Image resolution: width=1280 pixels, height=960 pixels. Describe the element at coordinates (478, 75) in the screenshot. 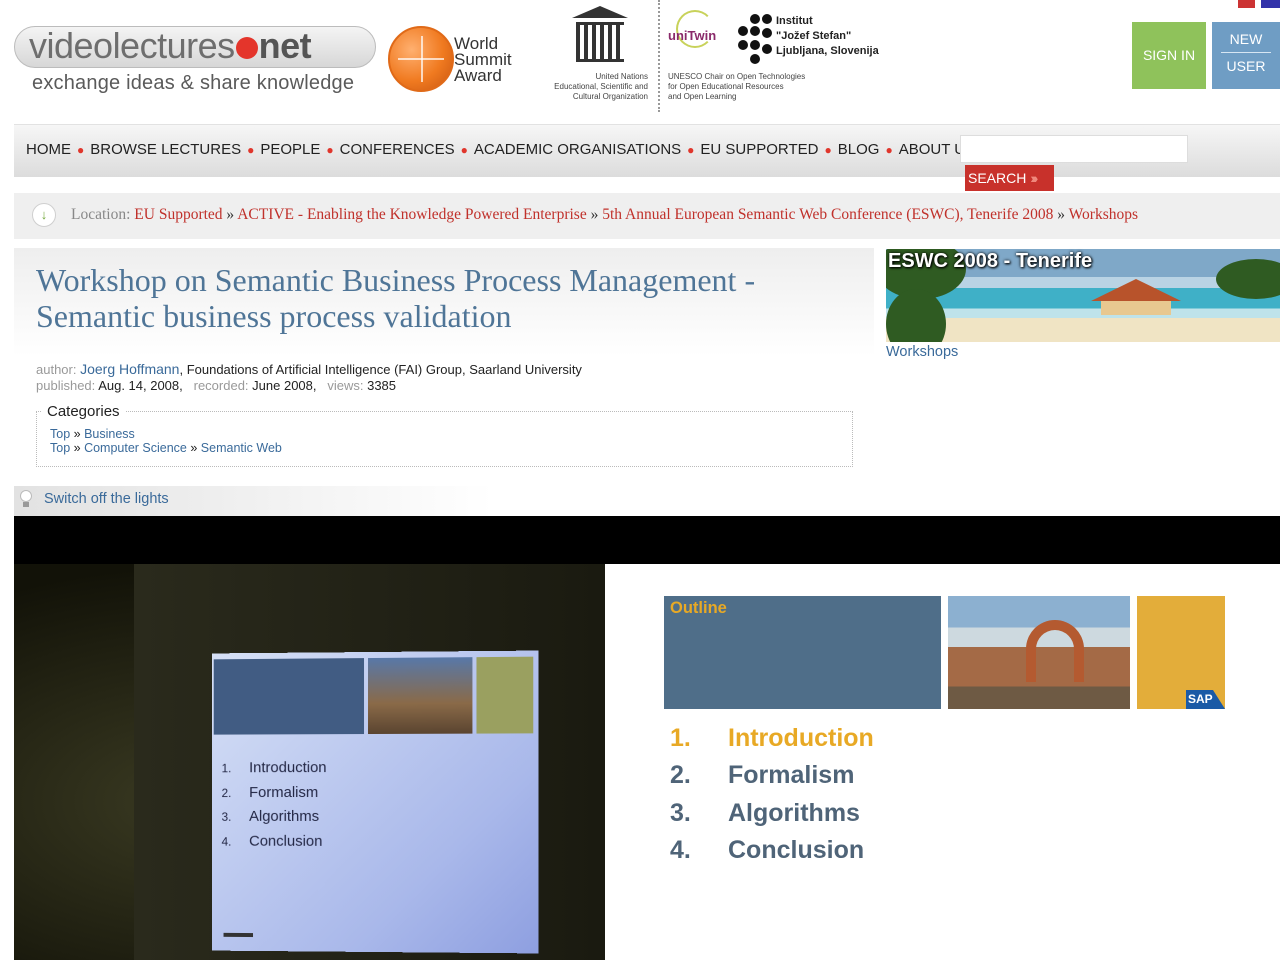

I see `award-line-3: Award` at that location.